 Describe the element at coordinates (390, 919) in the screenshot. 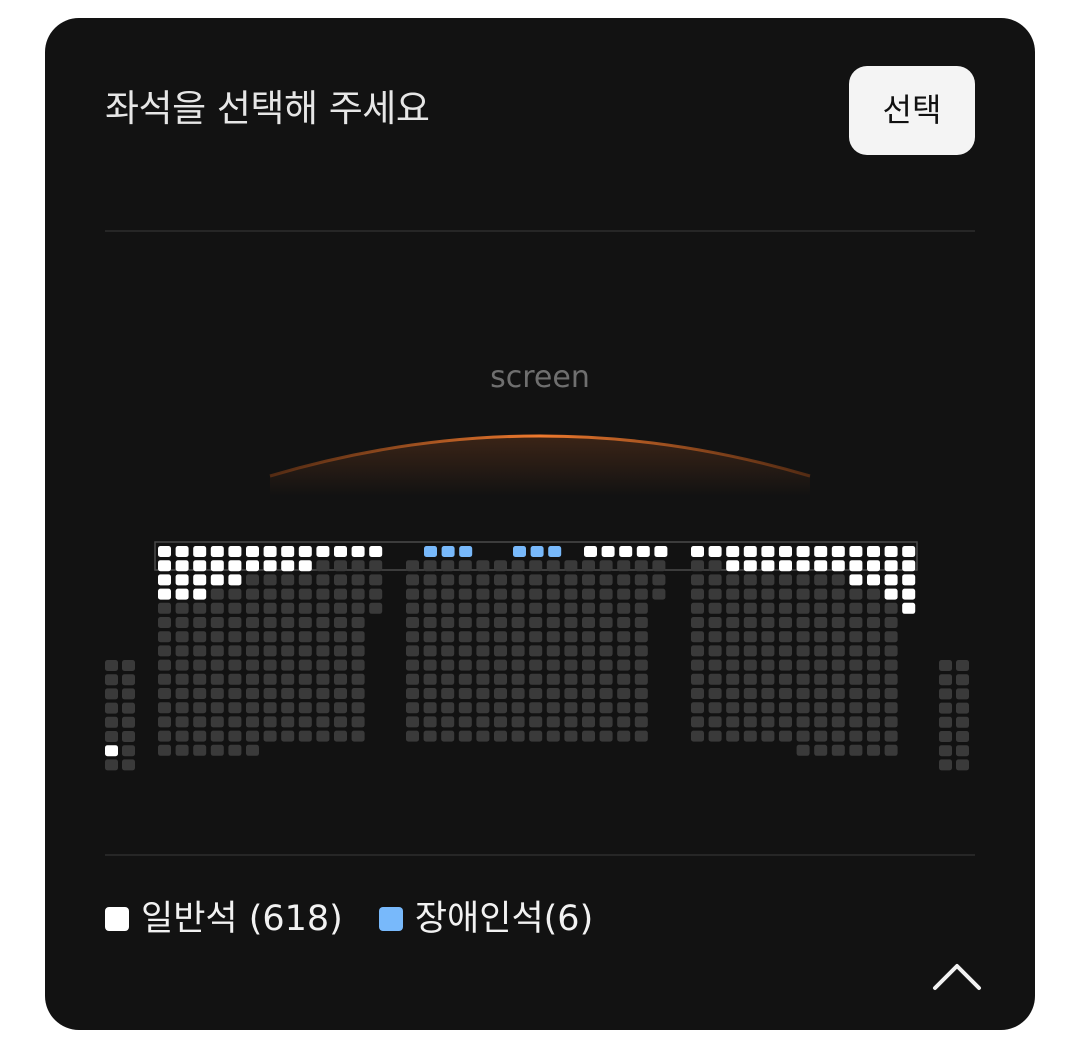

I see `accessible-seat-swatch` at that location.